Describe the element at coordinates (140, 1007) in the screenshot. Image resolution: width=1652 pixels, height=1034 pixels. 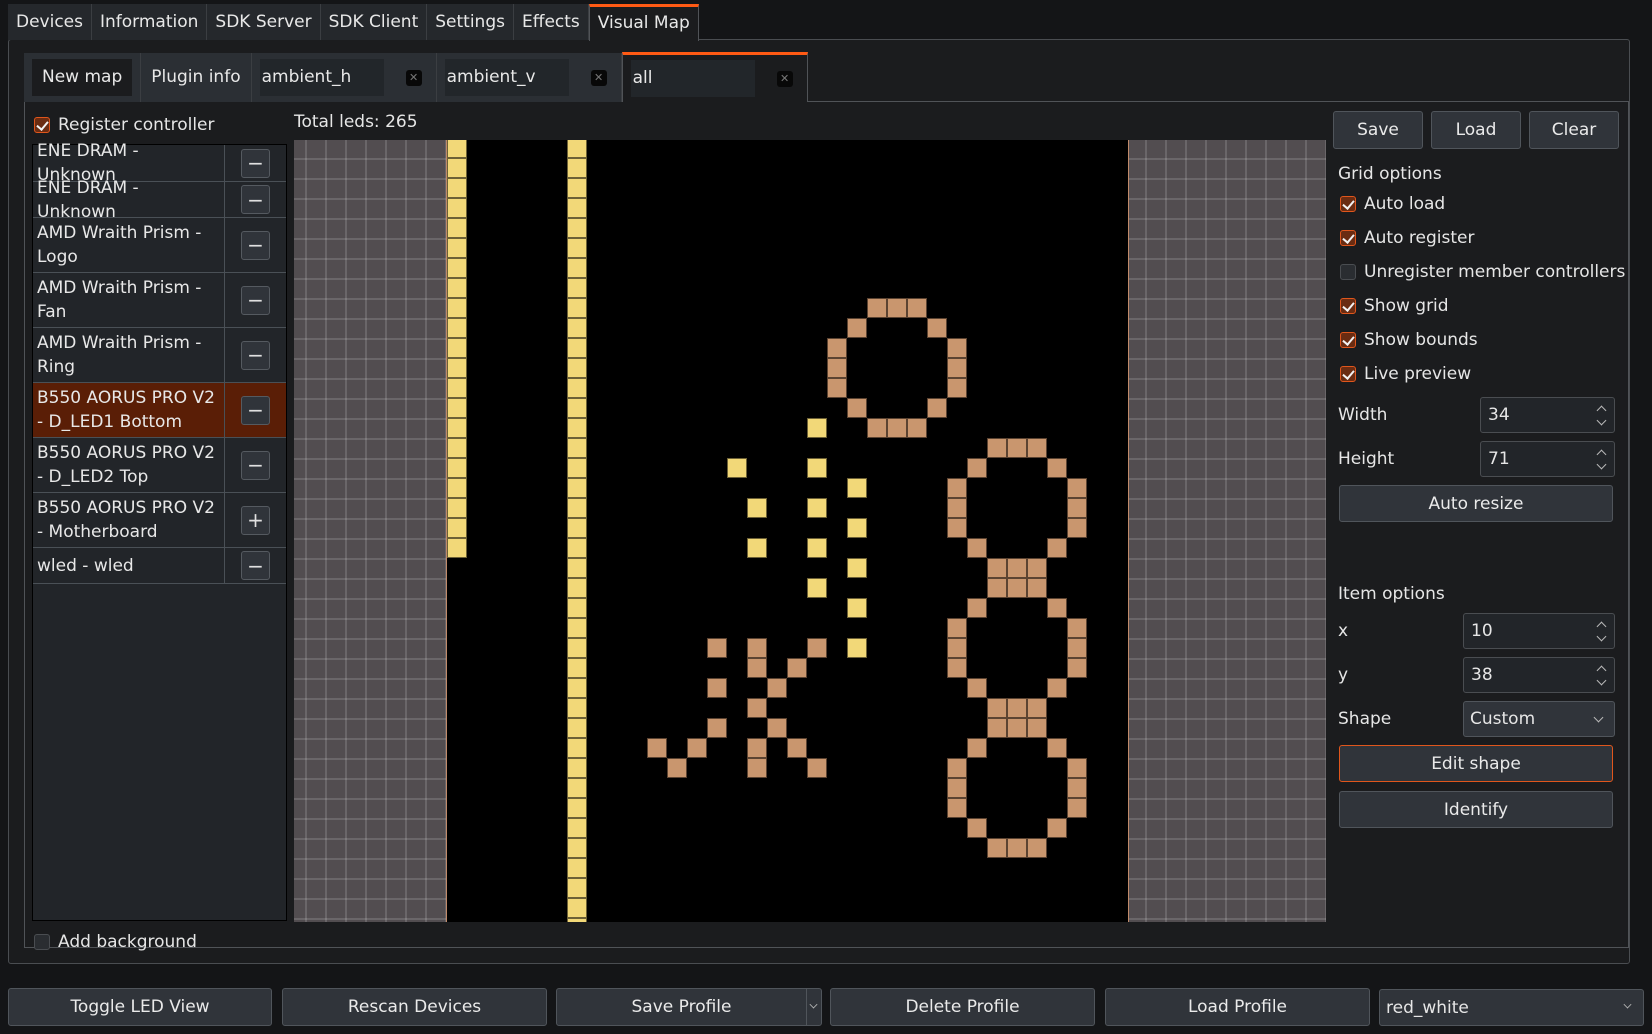
I see `toggle-led-view-button: Toggle LED View` at that location.